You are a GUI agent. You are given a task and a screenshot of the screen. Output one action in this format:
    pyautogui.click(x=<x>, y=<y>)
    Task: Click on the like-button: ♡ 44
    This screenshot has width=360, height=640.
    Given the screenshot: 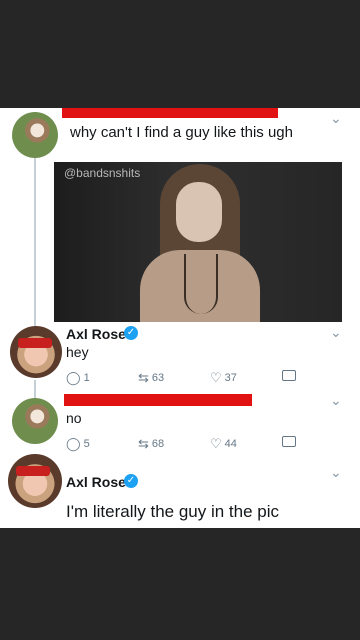 What is the action you would take?
    pyautogui.click(x=223, y=444)
    